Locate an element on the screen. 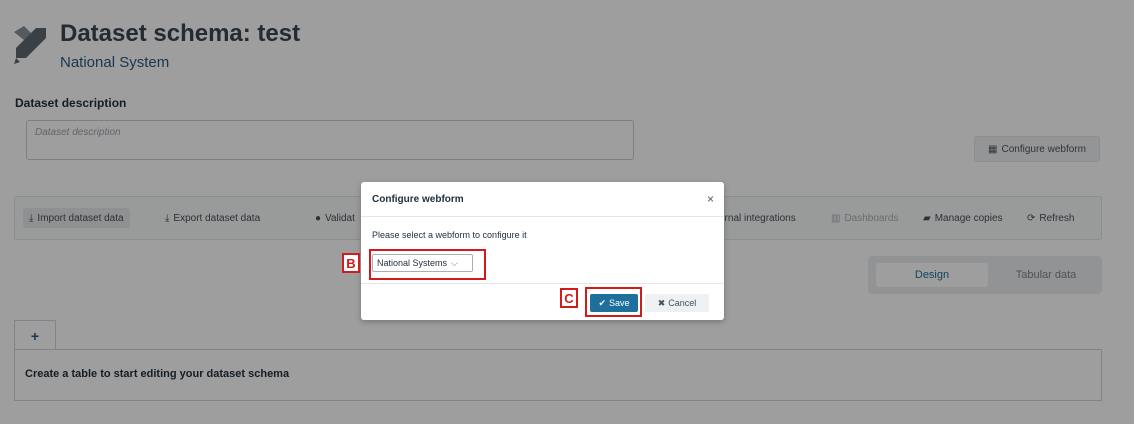 Image resolution: width=1134 pixels, height=424 pixels. dialog-footer: ✔ Save ✖ Cancel is located at coordinates (542, 302).